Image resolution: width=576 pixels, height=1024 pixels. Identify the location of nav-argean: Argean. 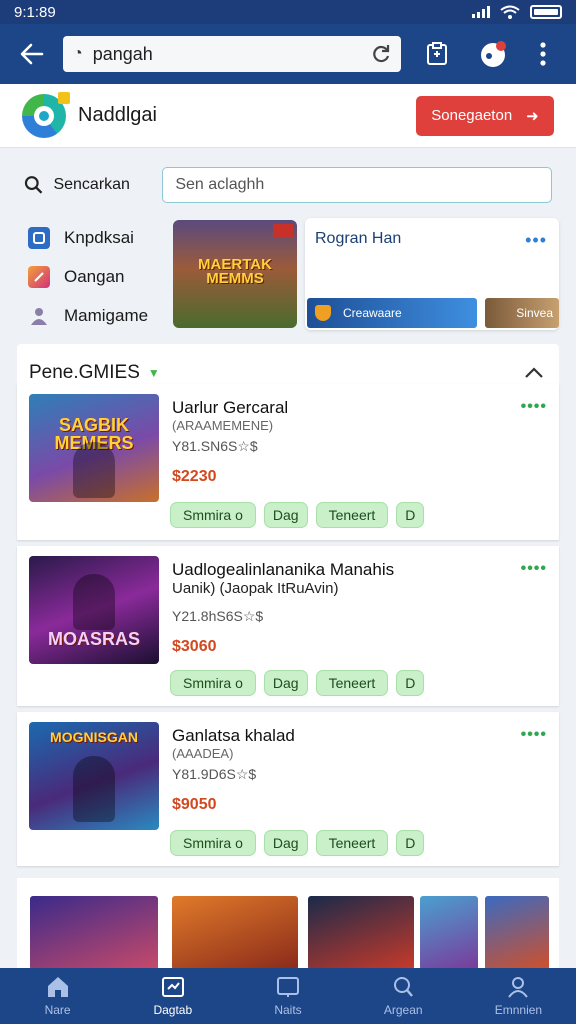
(403, 996).